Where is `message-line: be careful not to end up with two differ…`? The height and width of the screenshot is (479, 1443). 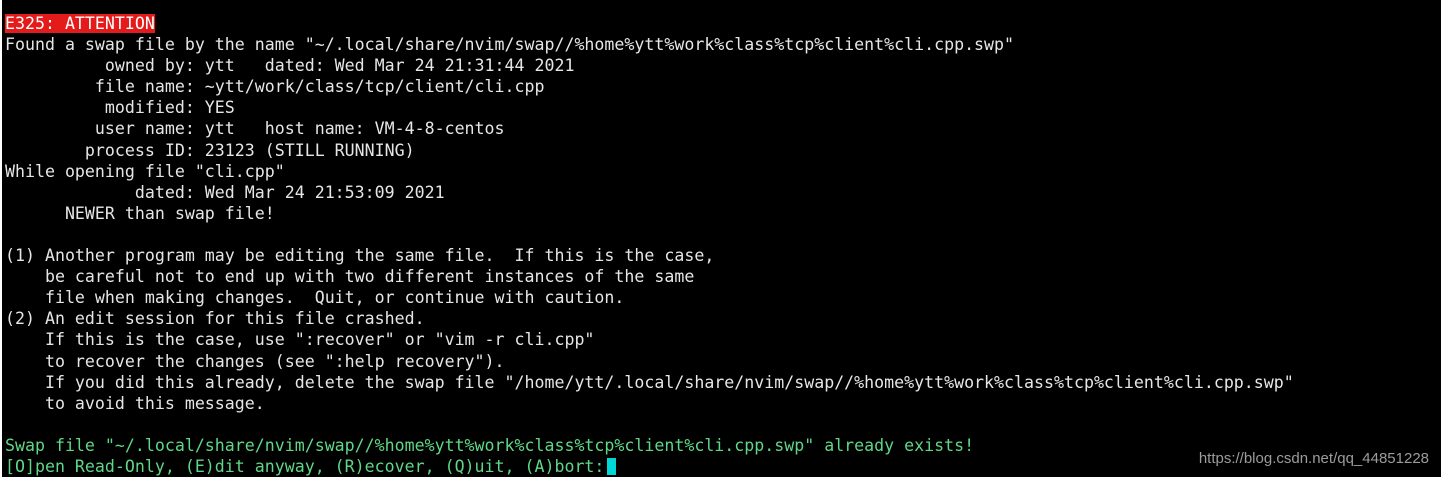 message-line: be careful not to end up with two differ… is located at coordinates (350, 277).